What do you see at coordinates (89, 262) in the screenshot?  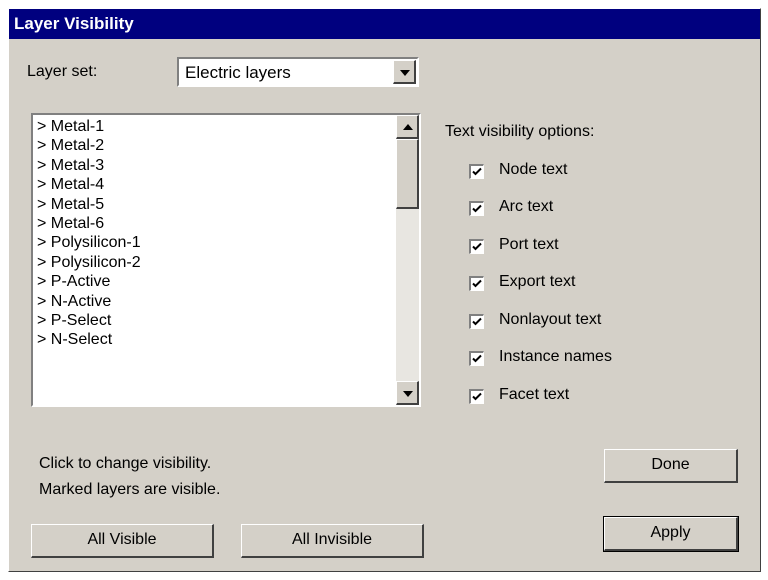 I see `layer-list-item: > Polysilicon-2` at bounding box center [89, 262].